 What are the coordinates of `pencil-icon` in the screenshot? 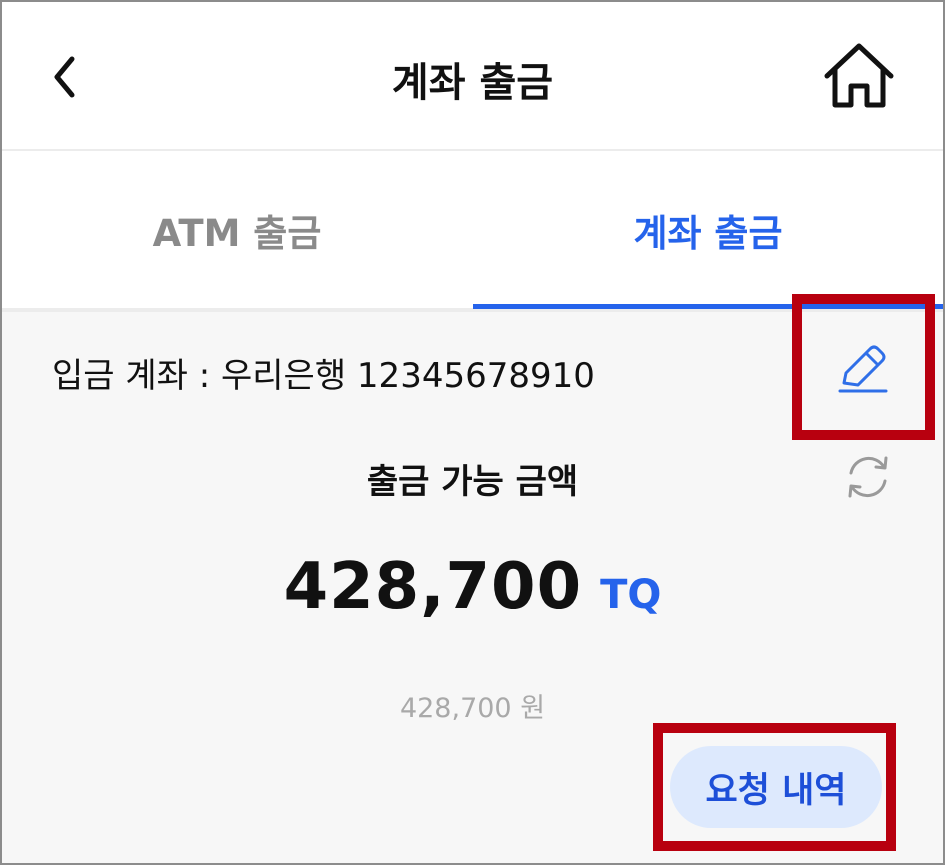 It's located at (863, 369).